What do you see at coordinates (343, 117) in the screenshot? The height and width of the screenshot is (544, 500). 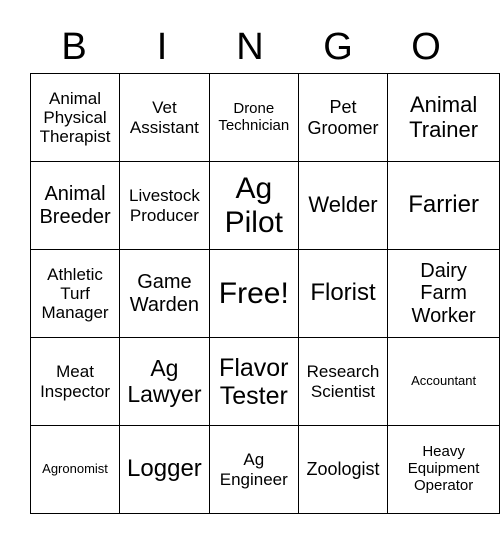 I see `bingo-cell: Pet Groomer` at bounding box center [343, 117].